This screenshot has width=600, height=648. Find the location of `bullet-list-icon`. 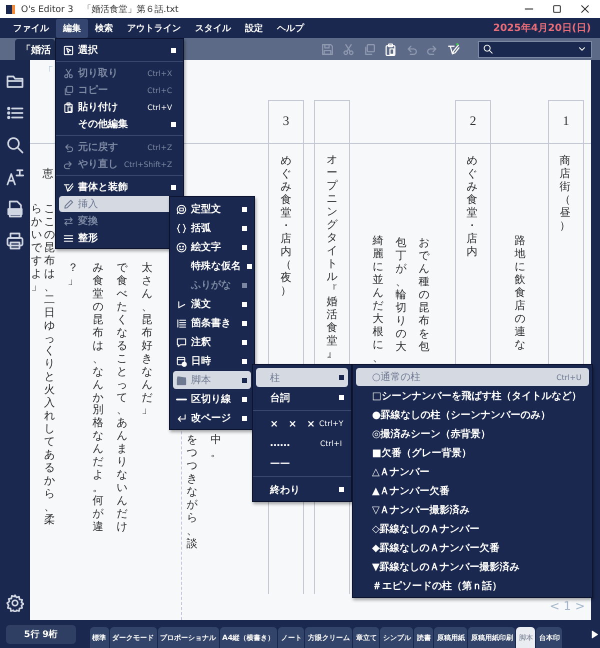

bullet-list-icon is located at coordinates (181, 323).